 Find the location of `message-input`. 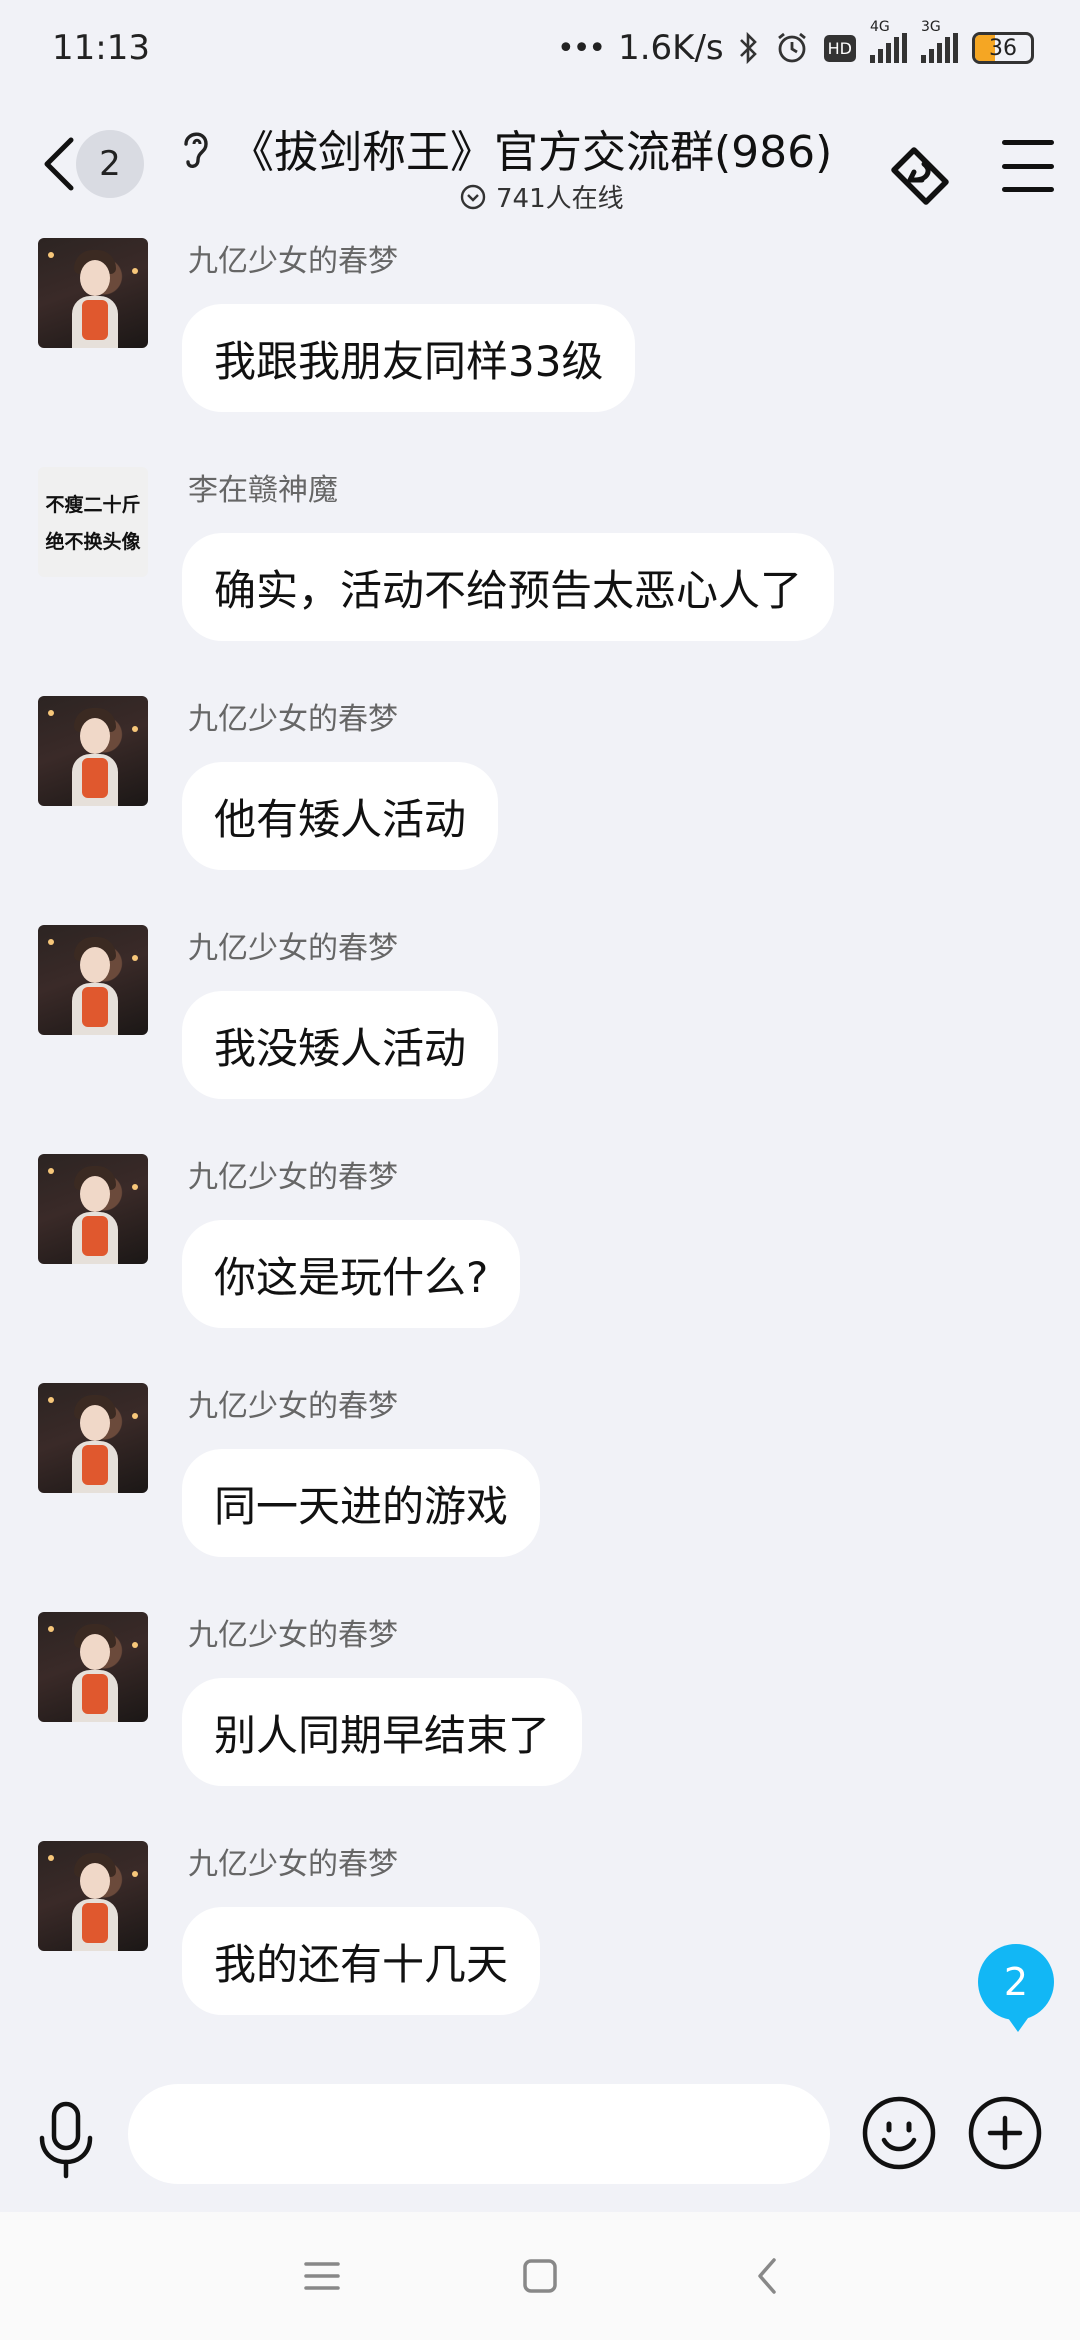

message-input is located at coordinates (479, 2134).